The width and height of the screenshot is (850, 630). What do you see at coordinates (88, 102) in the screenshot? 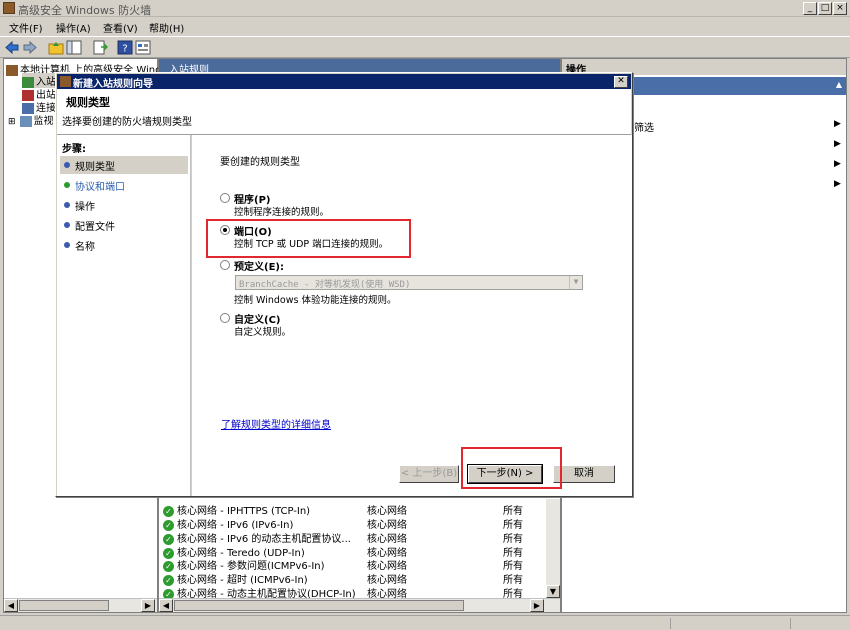
I see `page-title: 规则类型` at bounding box center [88, 102].